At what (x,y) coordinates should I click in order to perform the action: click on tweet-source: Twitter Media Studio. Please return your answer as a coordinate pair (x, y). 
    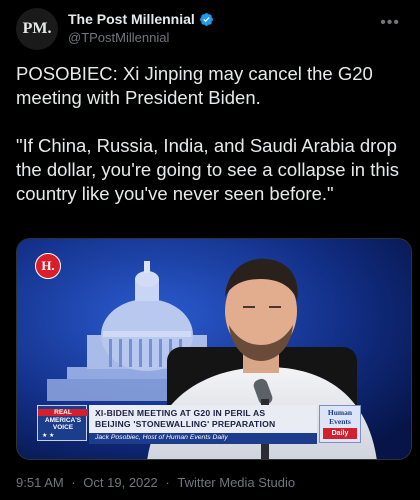
    Looking at the image, I should click on (236, 482).